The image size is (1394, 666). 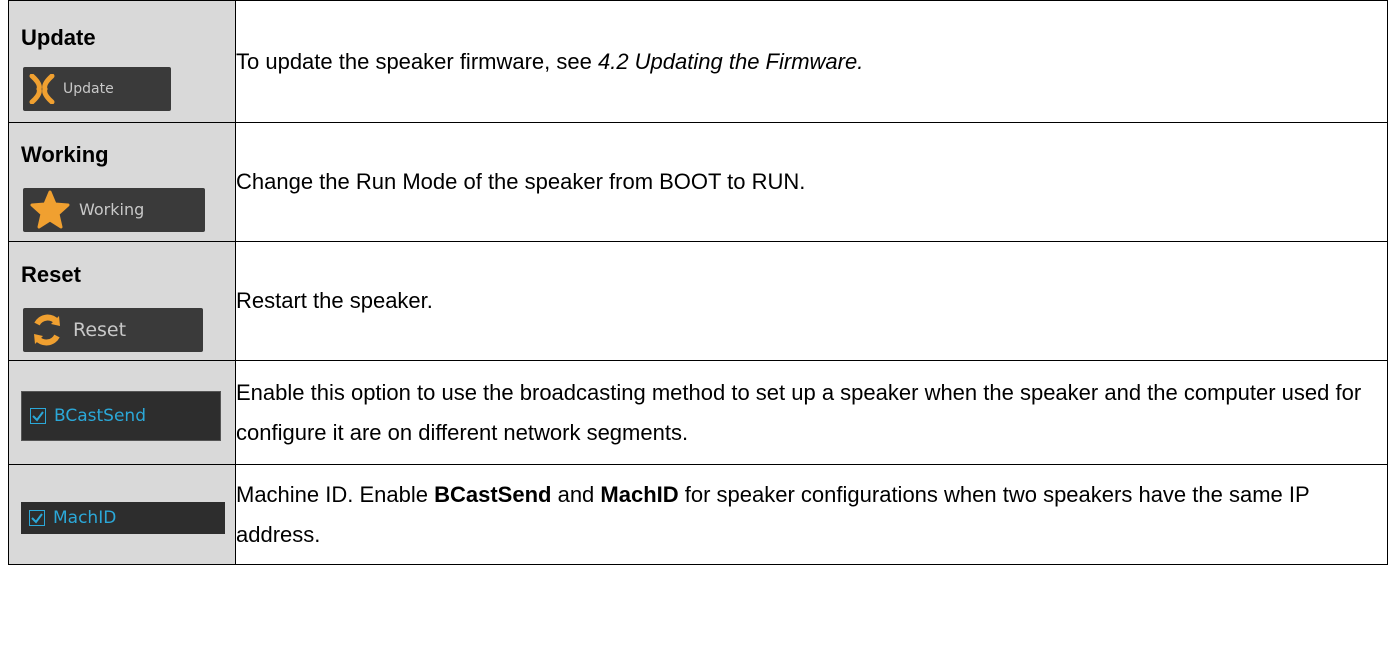 What do you see at coordinates (493, 494) in the screenshot?
I see `bold-term: BCastSend` at bounding box center [493, 494].